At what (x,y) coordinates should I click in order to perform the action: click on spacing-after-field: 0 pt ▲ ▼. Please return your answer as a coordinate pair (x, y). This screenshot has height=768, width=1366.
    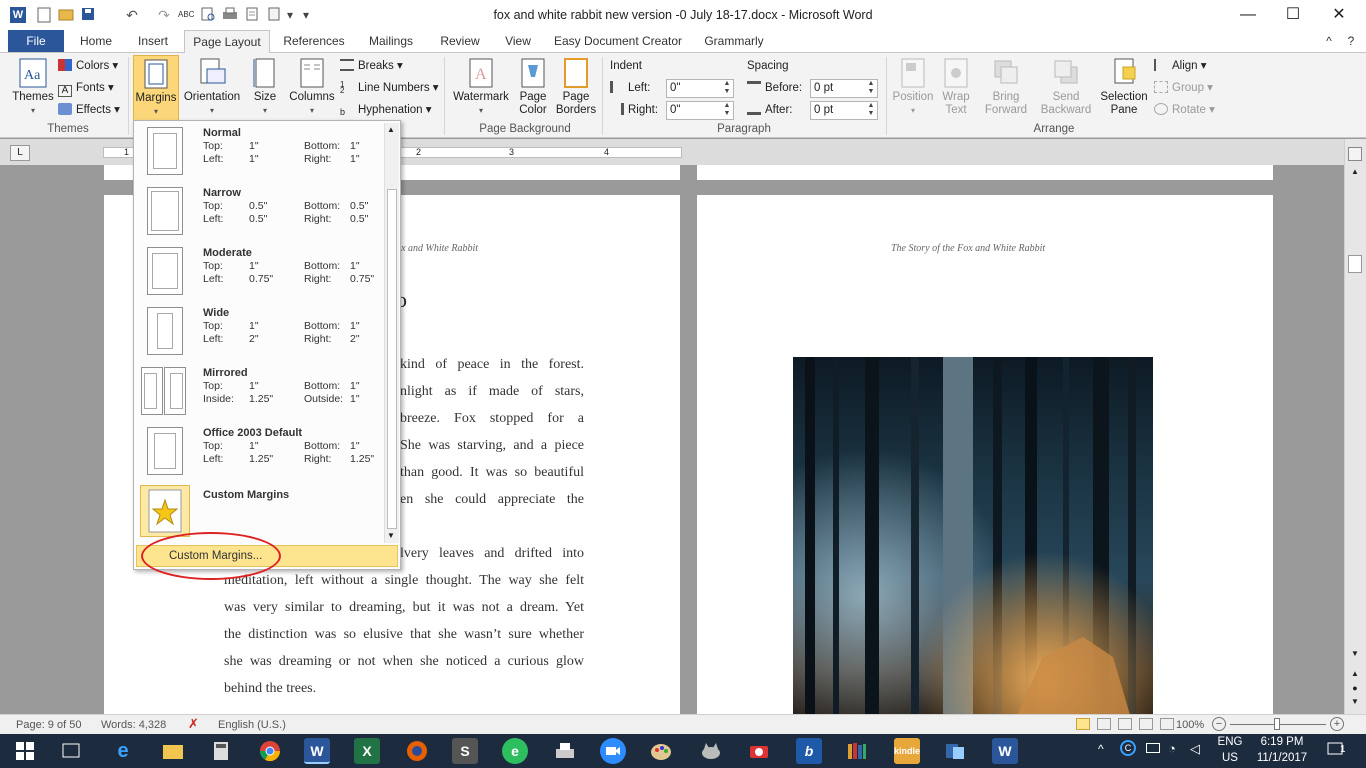
    Looking at the image, I should click on (844, 110).